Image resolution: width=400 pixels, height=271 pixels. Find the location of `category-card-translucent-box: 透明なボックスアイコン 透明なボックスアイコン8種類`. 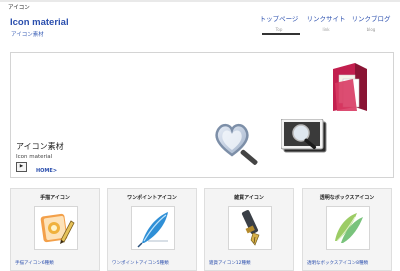

category-card-translucent-box: 透明なボックスアイコン 透明なボックスアイコン8種類 is located at coordinates (347, 229).